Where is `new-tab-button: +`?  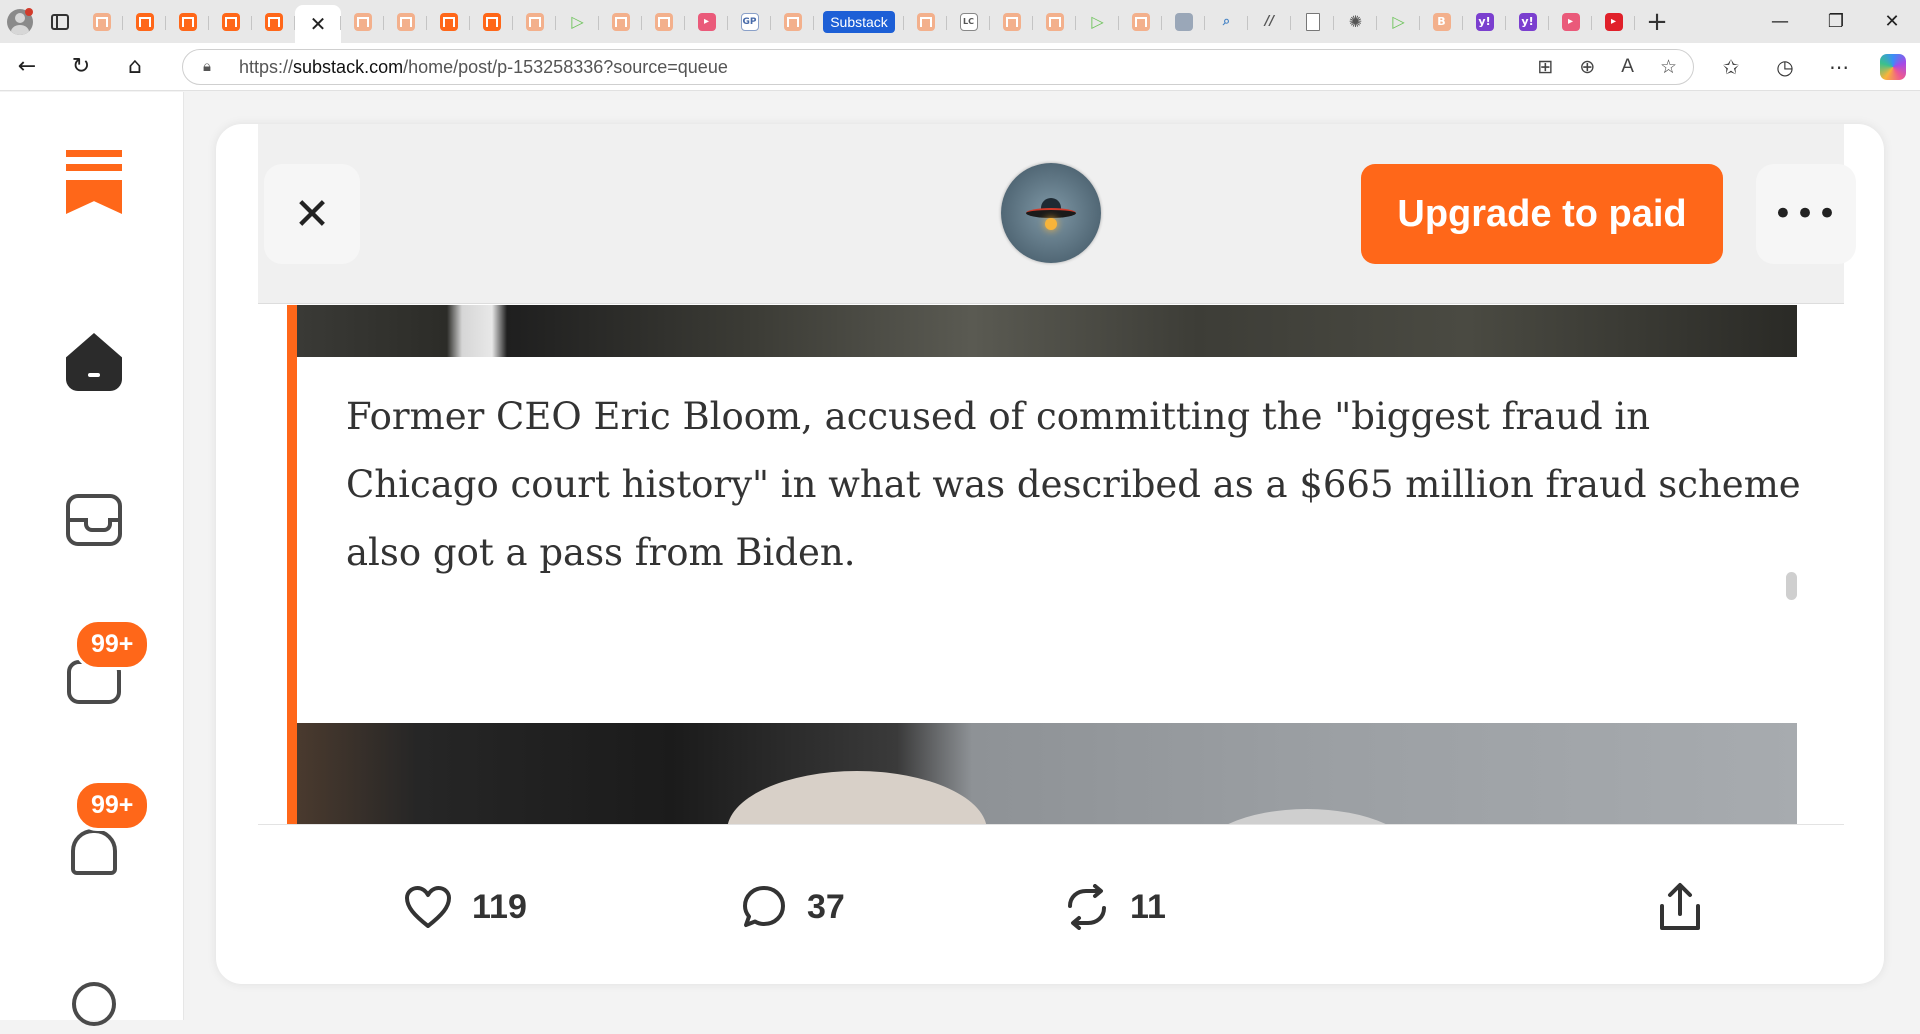
new-tab-button: + is located at coordinates (1657, 22).